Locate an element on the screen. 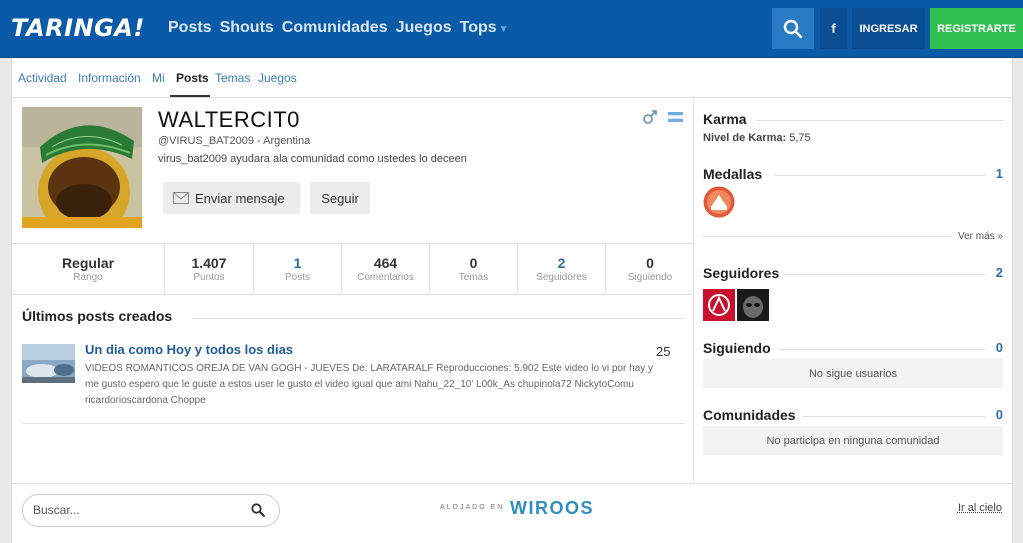 The width and height of the screenshot is (1023, 543). stat-comentarios: 464 Comentarios is located at coordinates (386, 269).